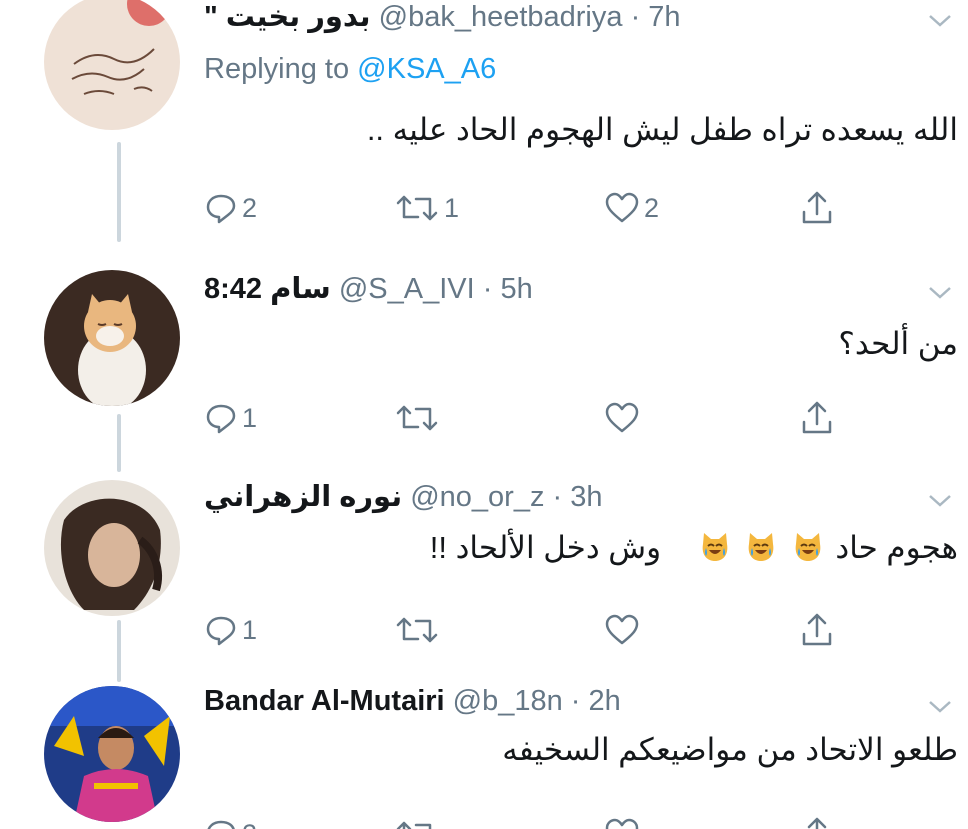 The width and height of the screenshot is (968, 829). Describe the element at coordinates (730, 749) in the screenshot. I see `tweet-text: طلعو الاتحاد من مواضيعكم السخيفه` at that location.